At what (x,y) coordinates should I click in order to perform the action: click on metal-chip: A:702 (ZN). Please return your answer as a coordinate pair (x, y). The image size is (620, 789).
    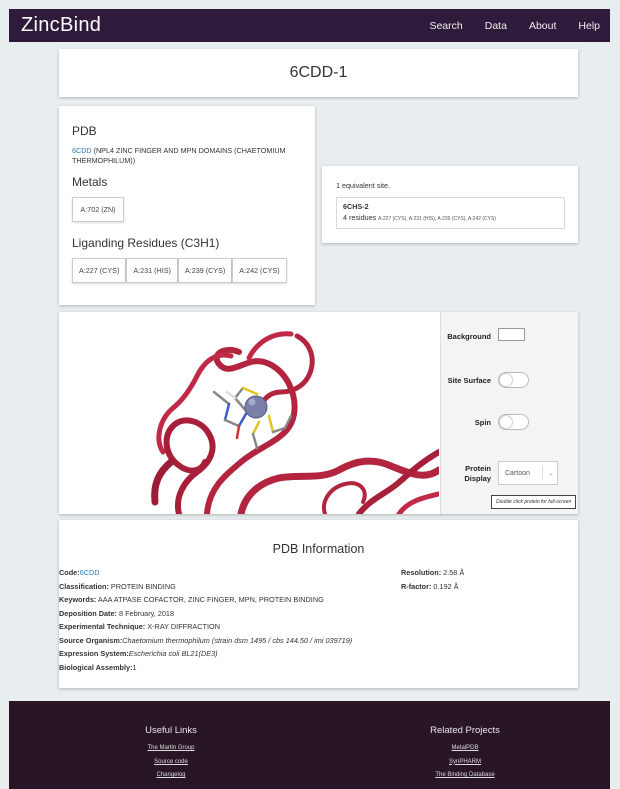
    Looking at the image, I should click on (98, 209).